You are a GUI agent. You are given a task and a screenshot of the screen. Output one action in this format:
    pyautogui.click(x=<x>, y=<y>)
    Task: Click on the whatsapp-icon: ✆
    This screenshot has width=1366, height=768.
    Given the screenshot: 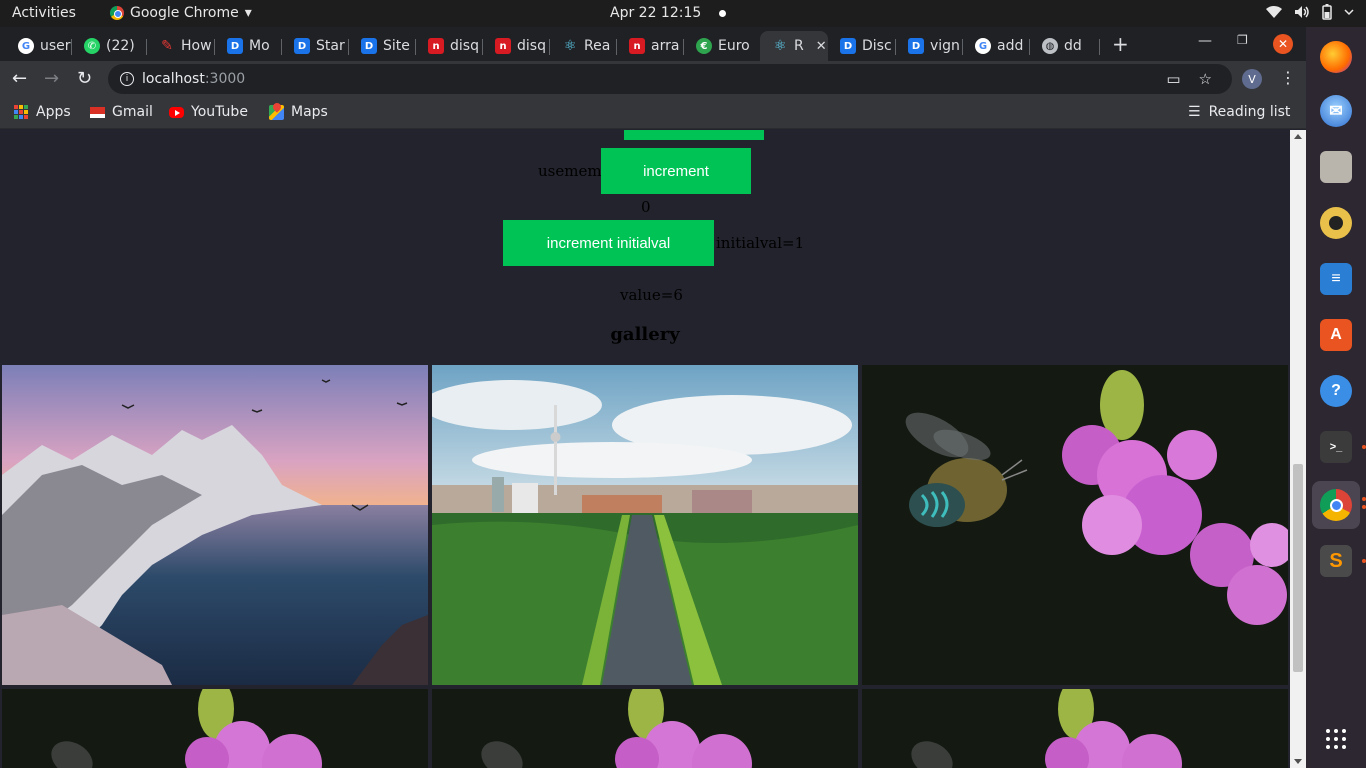 What is the action you would take?
    pyautogui.click(x=92, y=46)
    